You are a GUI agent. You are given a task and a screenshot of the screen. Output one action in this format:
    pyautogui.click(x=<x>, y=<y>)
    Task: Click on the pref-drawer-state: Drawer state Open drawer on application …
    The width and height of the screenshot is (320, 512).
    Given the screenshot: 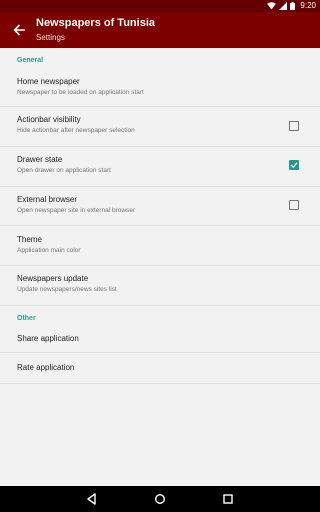 What is the action you would take?
    pyautogui.click(x=160, y=166)
    